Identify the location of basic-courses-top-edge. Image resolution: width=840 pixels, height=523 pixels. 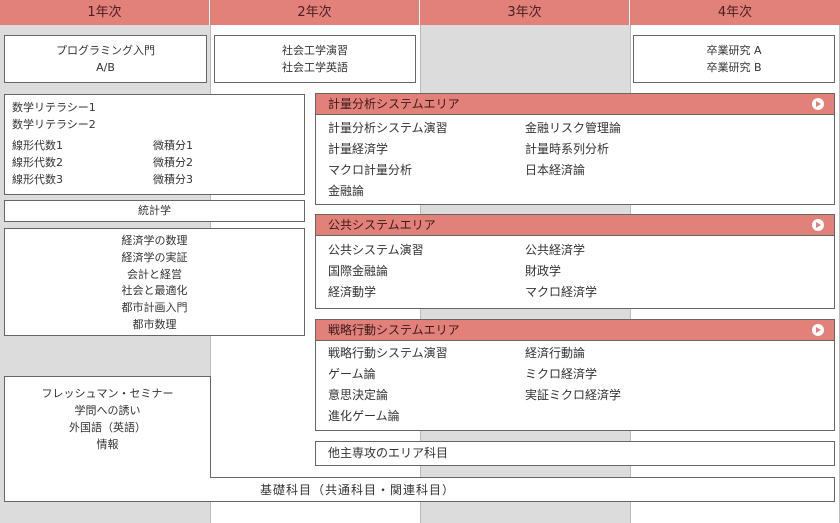
(522, 477).